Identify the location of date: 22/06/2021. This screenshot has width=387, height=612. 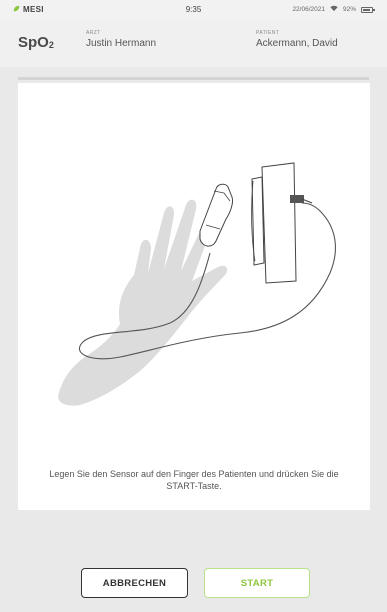
(308, 9).